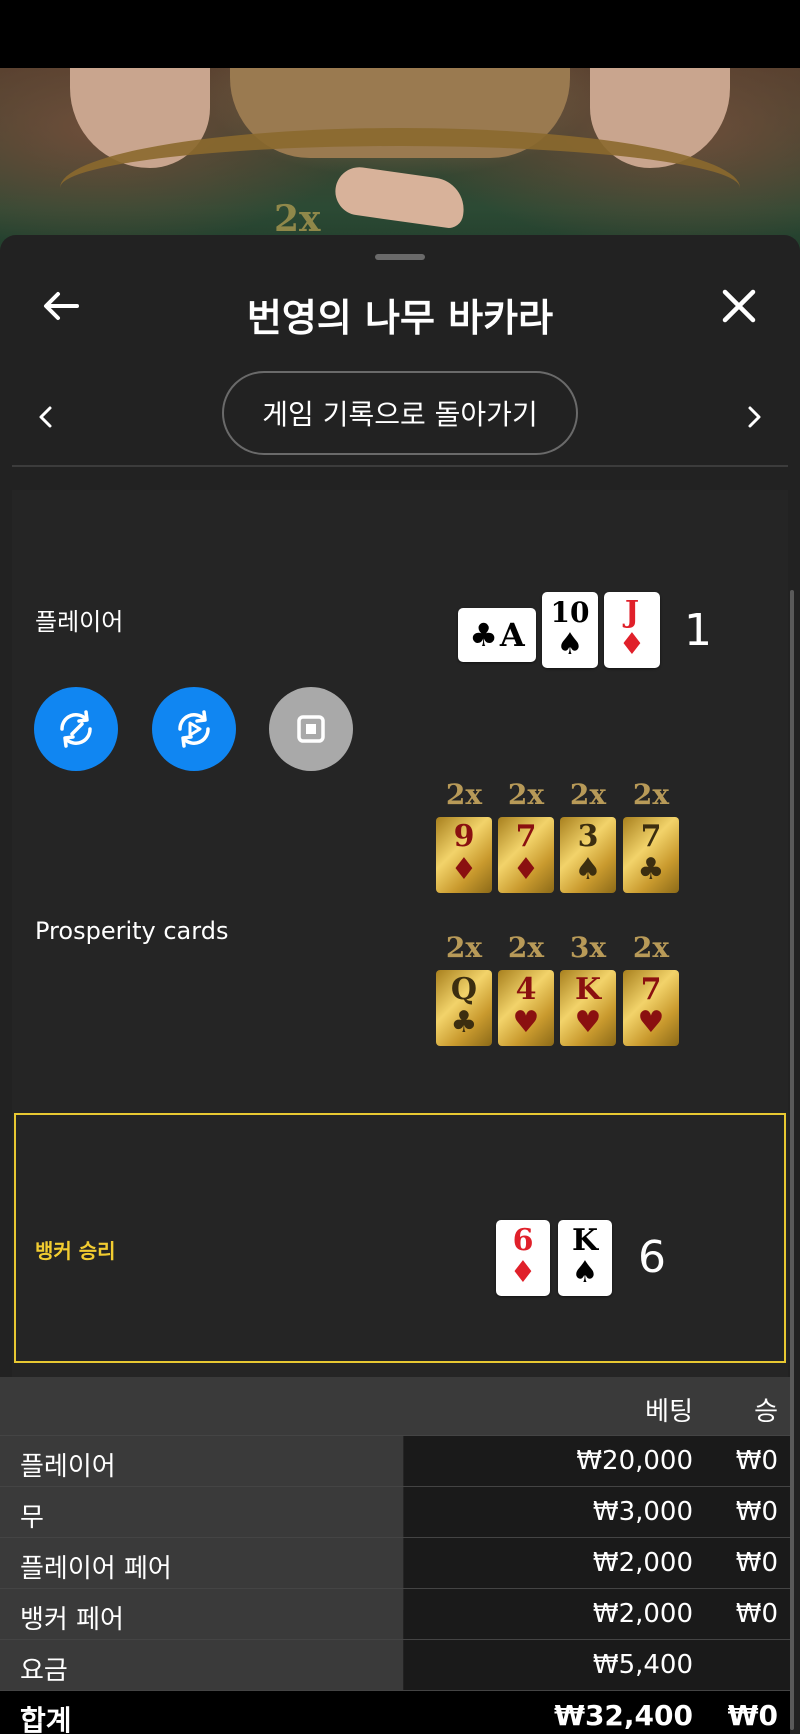  I want to click on close-icon, so click(739, 306).